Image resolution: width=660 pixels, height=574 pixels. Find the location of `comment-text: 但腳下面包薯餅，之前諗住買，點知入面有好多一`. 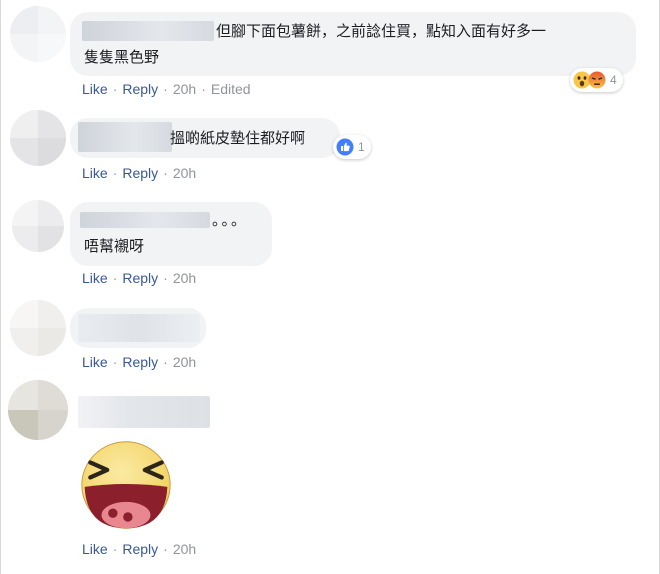

comment-text: 但腳下面包薯餅，之前諗住買，點知入面有好多一 is located at coordinates (381, 31).